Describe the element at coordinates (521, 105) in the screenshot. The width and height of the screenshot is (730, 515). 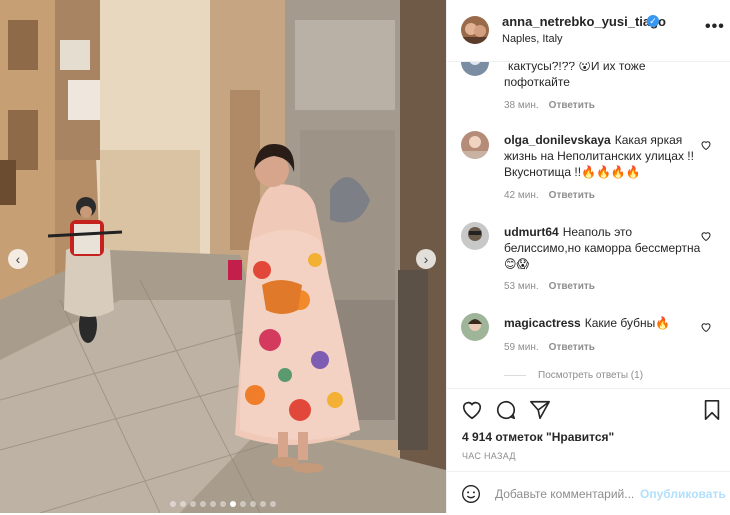
I see `comment-time: 38 мин.` at that location.